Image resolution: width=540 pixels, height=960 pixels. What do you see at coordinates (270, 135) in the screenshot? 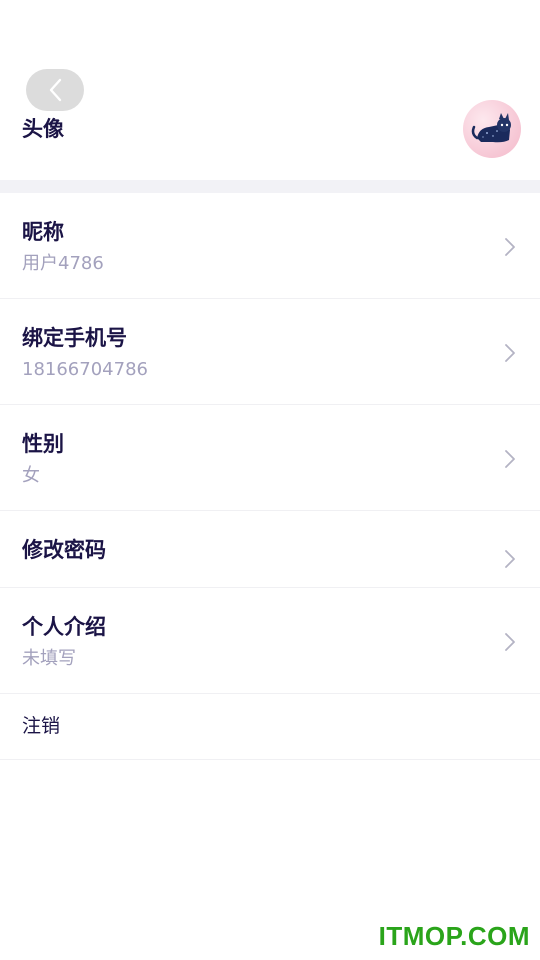
I see `avatar-row: 头像` at bounding box center [270, 135].